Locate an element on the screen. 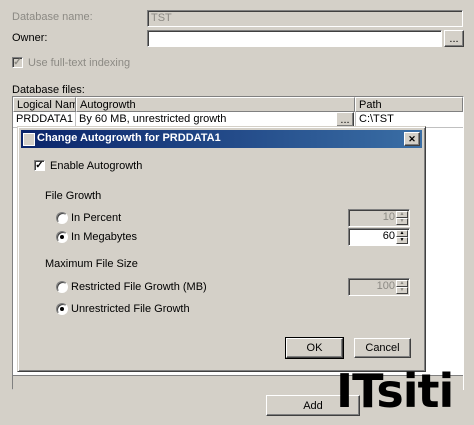 This screenshot has width=474, height=425. dialog-close-button: ✕ is located at coordinates (412, 139).